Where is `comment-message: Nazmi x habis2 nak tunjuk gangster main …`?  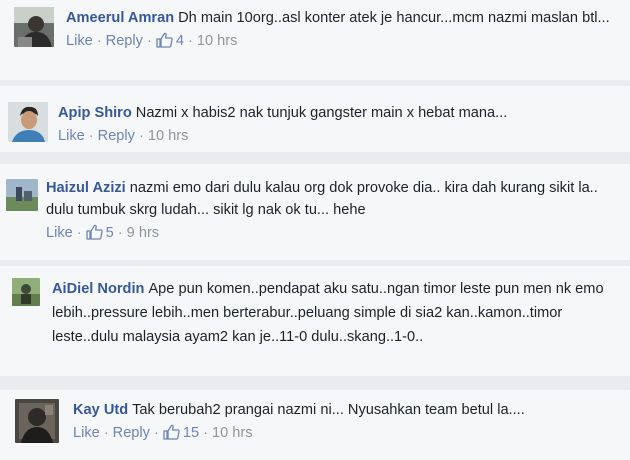 comment-message: Nazmi x habis2 nak tunjuk gangster main … is located at coordinates (321, 113).